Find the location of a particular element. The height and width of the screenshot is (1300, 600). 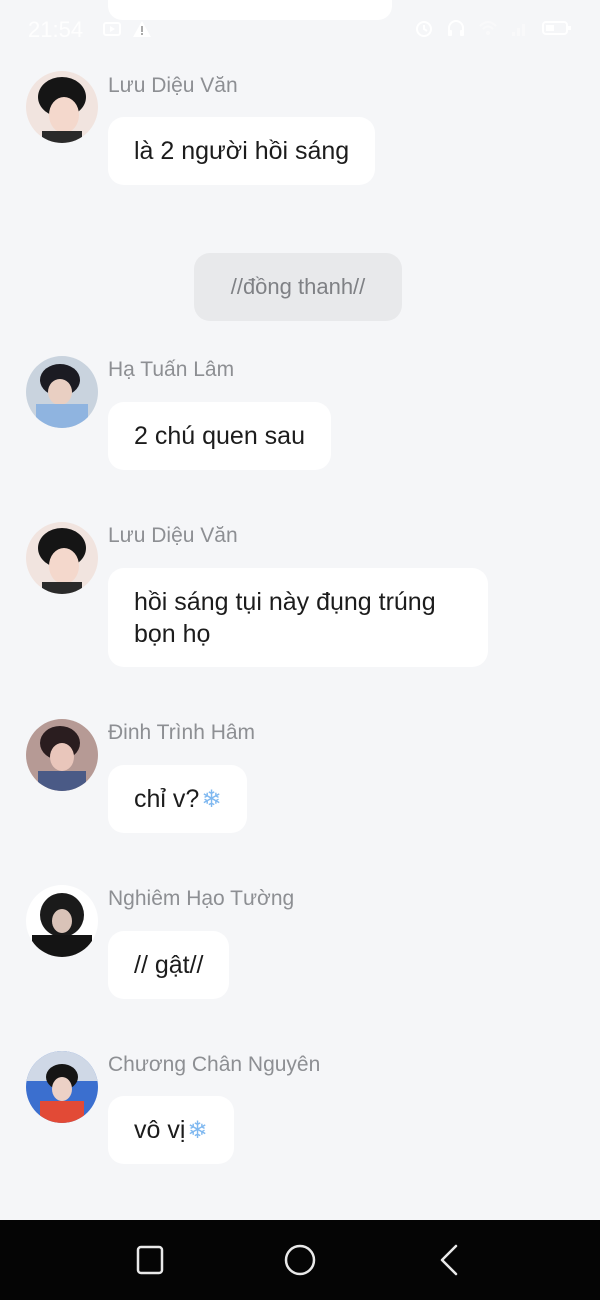

message-bubble: vô vị❄ is located at coordinates (171, 1130).